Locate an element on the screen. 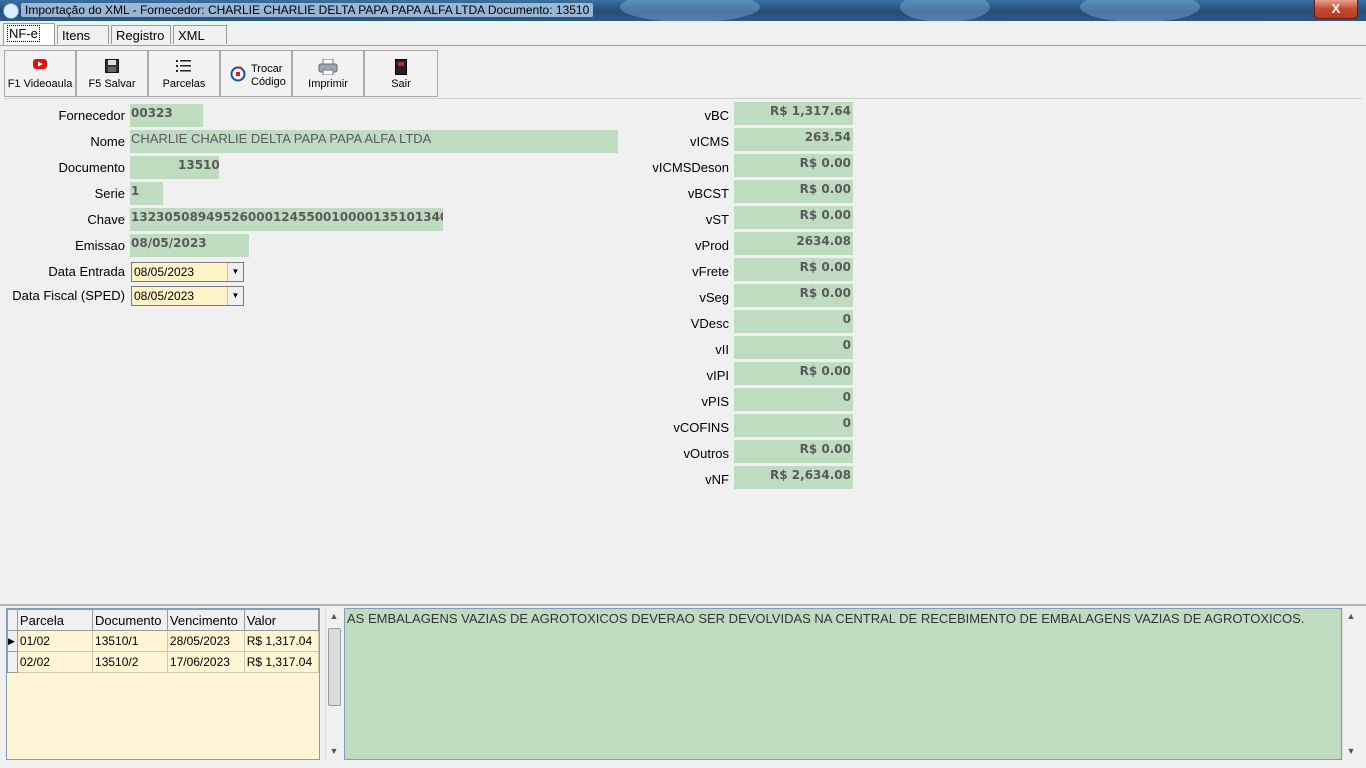 Image resolution: width=1366 pixels, height=768 pixels. table-row: ▶ 01/02 13510/1 28/05/2023 R$ 1,317.04 is located at coordinates (163, 641).